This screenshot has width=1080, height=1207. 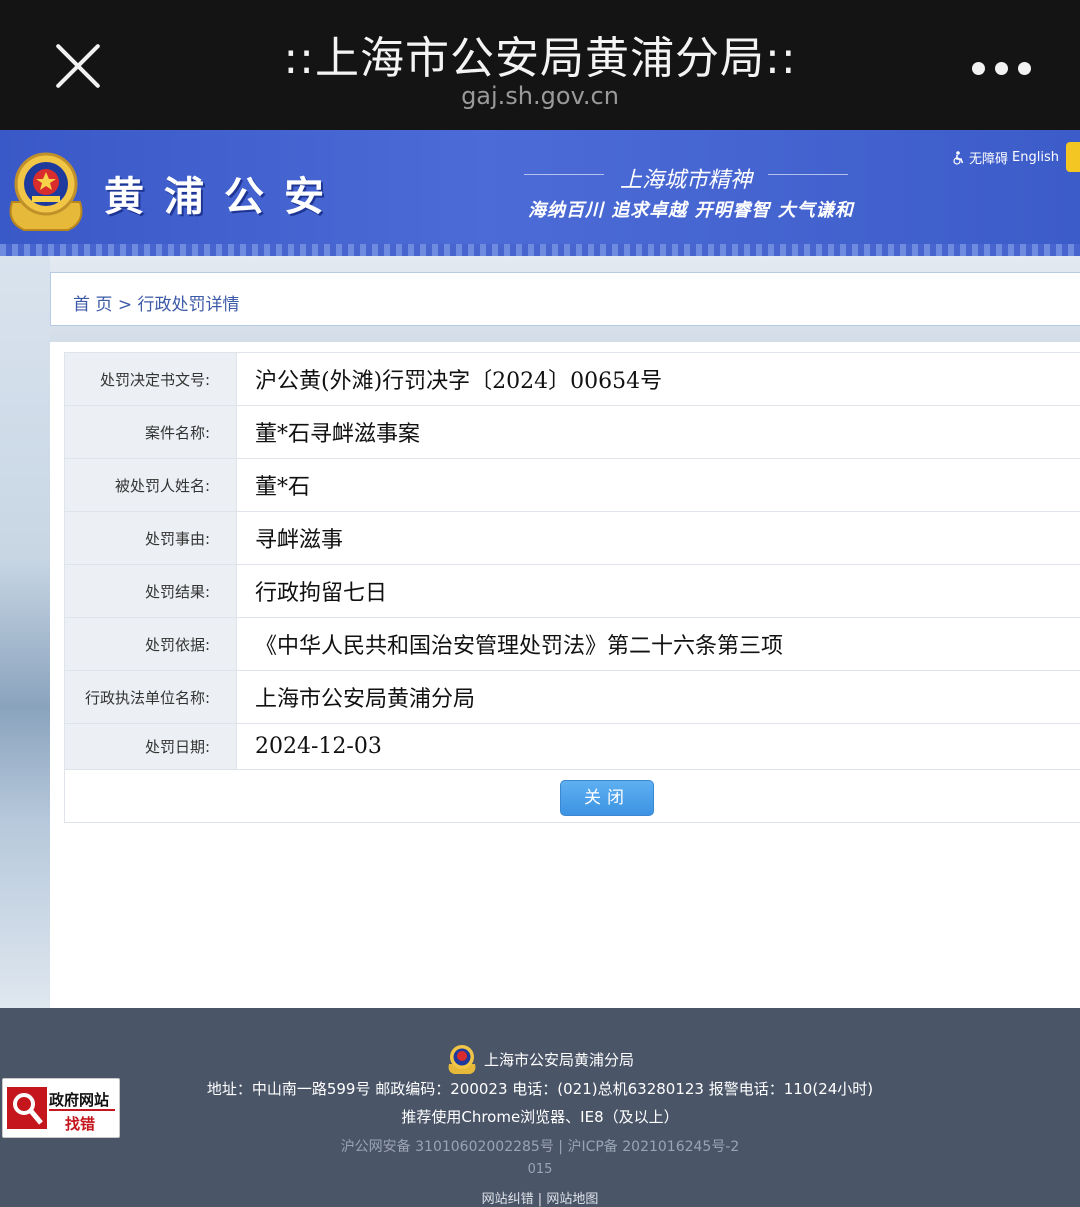 What do you see at coordinates (92, 305) in the screenshot?
I see `breadcrumb-home: 首 页` at bounding box center [92, 305].